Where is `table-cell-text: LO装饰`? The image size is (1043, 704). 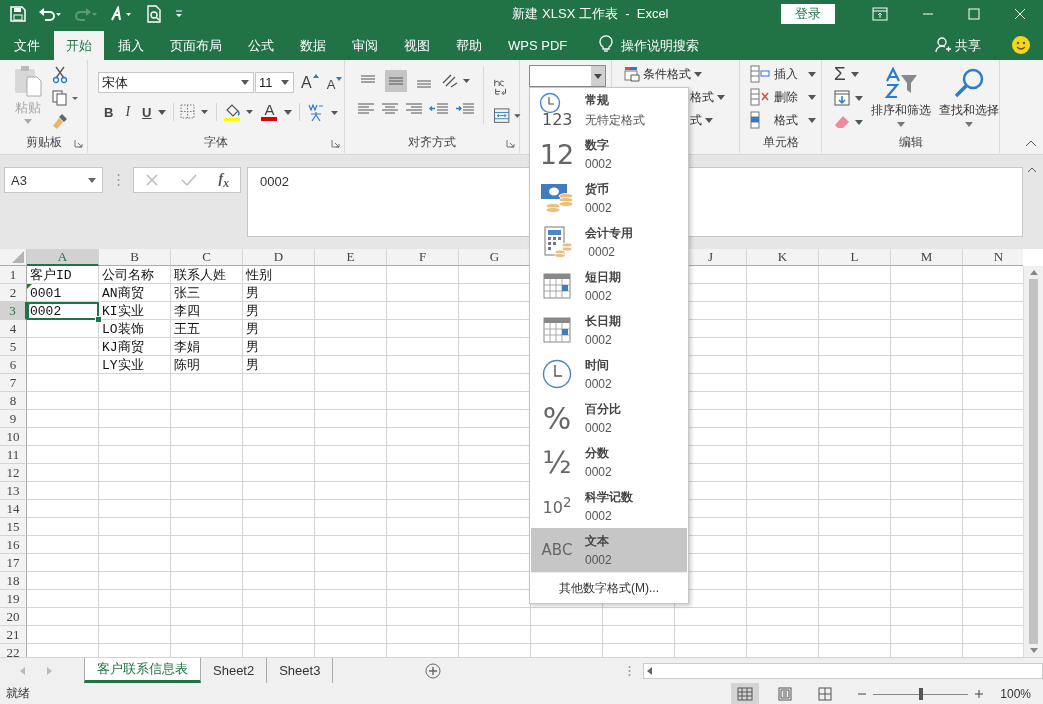 table-cell-text: LO装饰 is located at coordinates (123, 329).